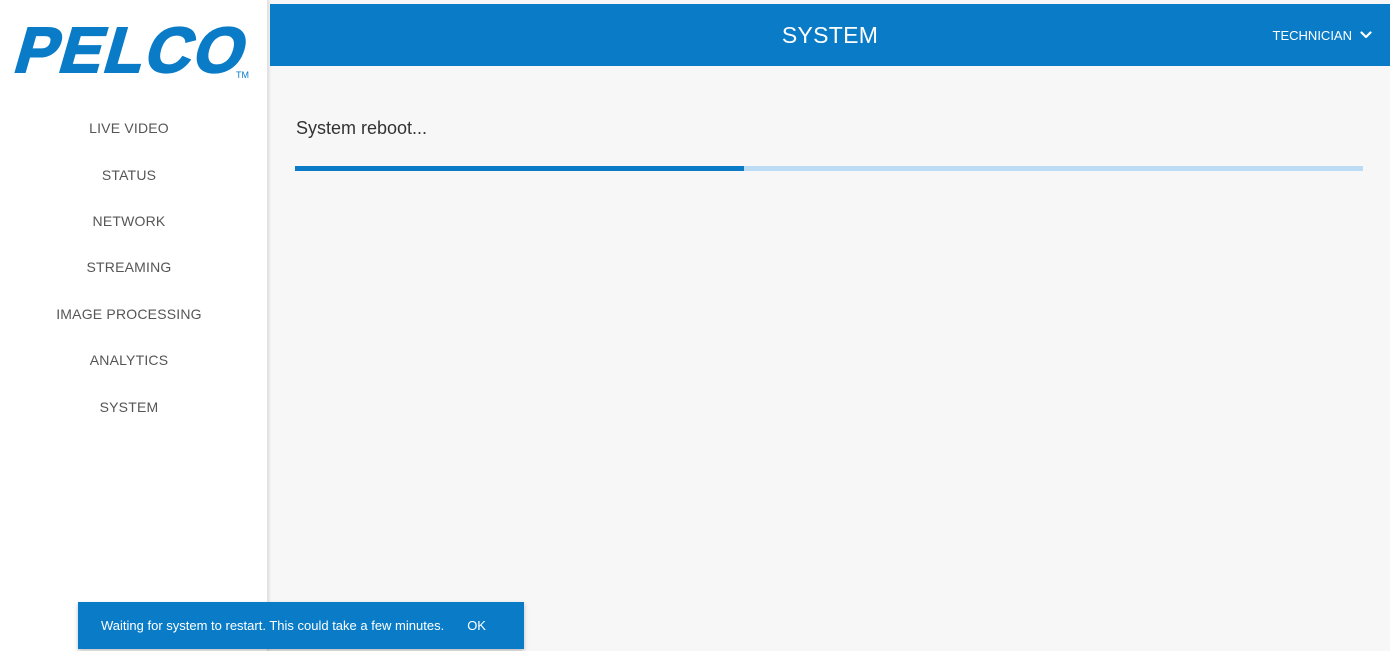 This screenshot has width=1390, height=651. I want to click on trademark-text: TM, so click(242, 75).